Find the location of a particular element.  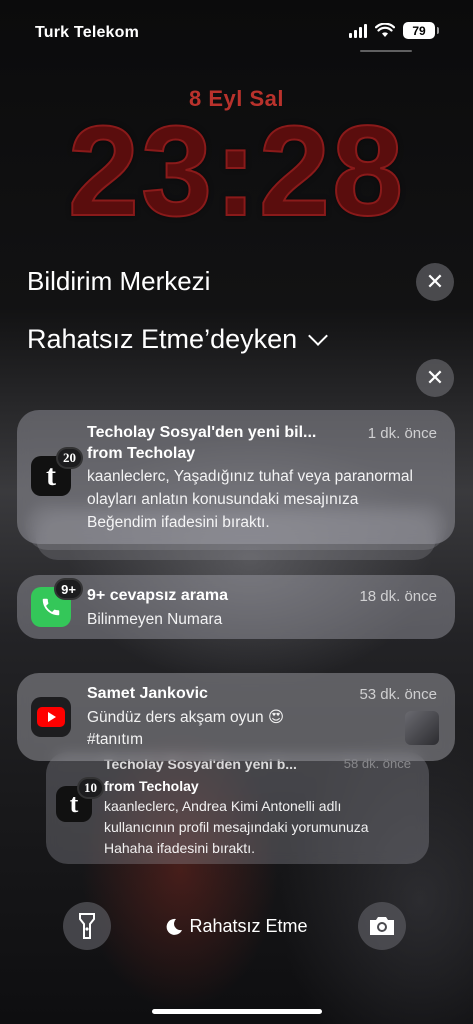

status-bar: Turk Telekom 79 is located at coordinates (236, 34).